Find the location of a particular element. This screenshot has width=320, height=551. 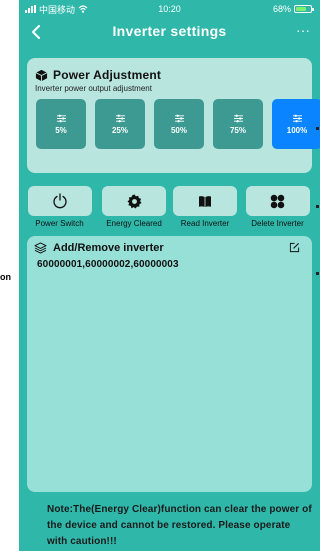

page-title: Inverter settings is located at coordinates (169, 31).